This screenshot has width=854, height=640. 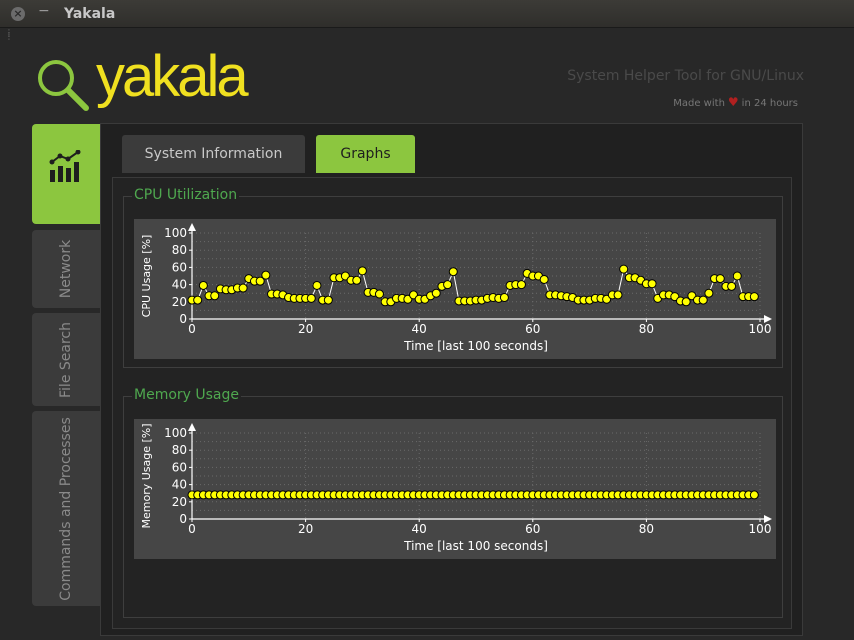 What do you see at coordinates (365, 154) in the screenshot?
I see `tab-graphs: Graphs` at bounding box center [365, 154].